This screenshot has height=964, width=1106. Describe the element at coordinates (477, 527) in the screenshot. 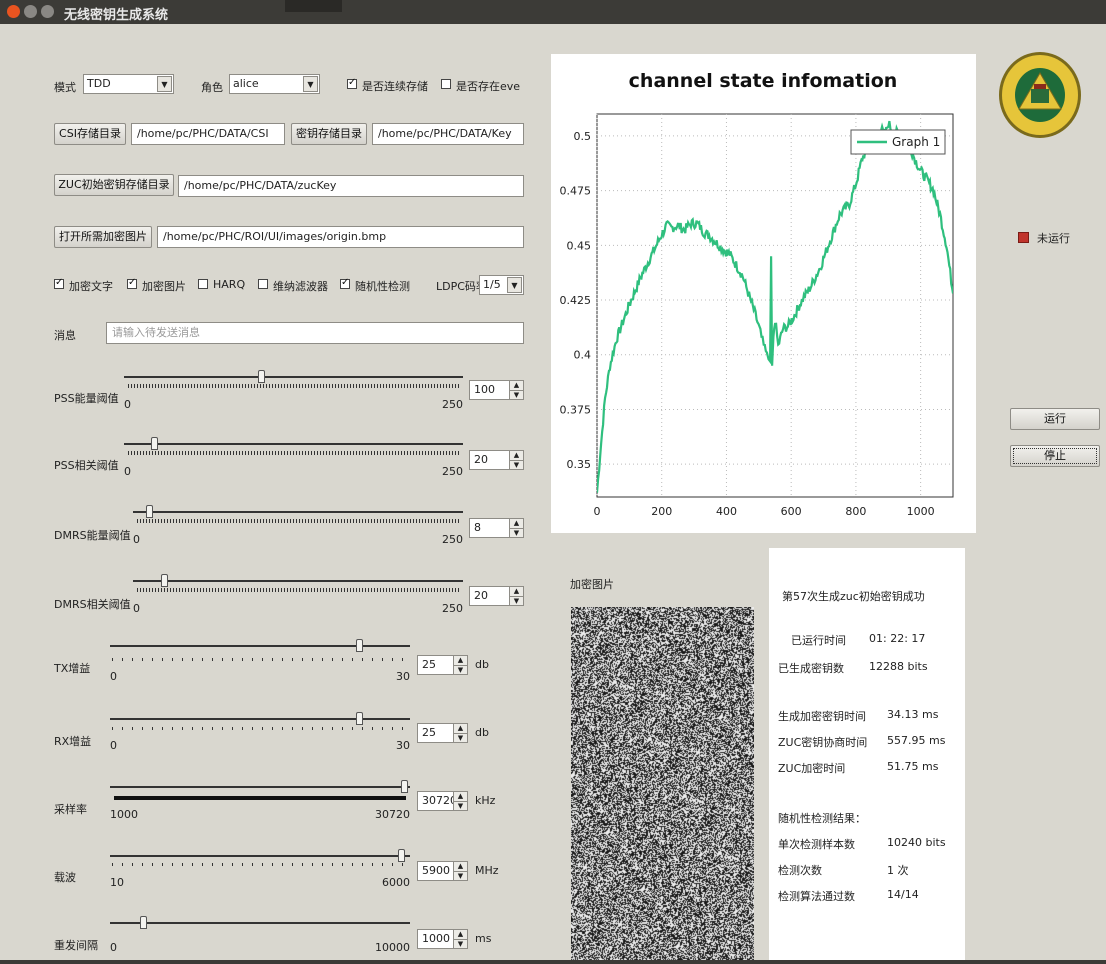

I see `spinbox-value: 8` at that location.